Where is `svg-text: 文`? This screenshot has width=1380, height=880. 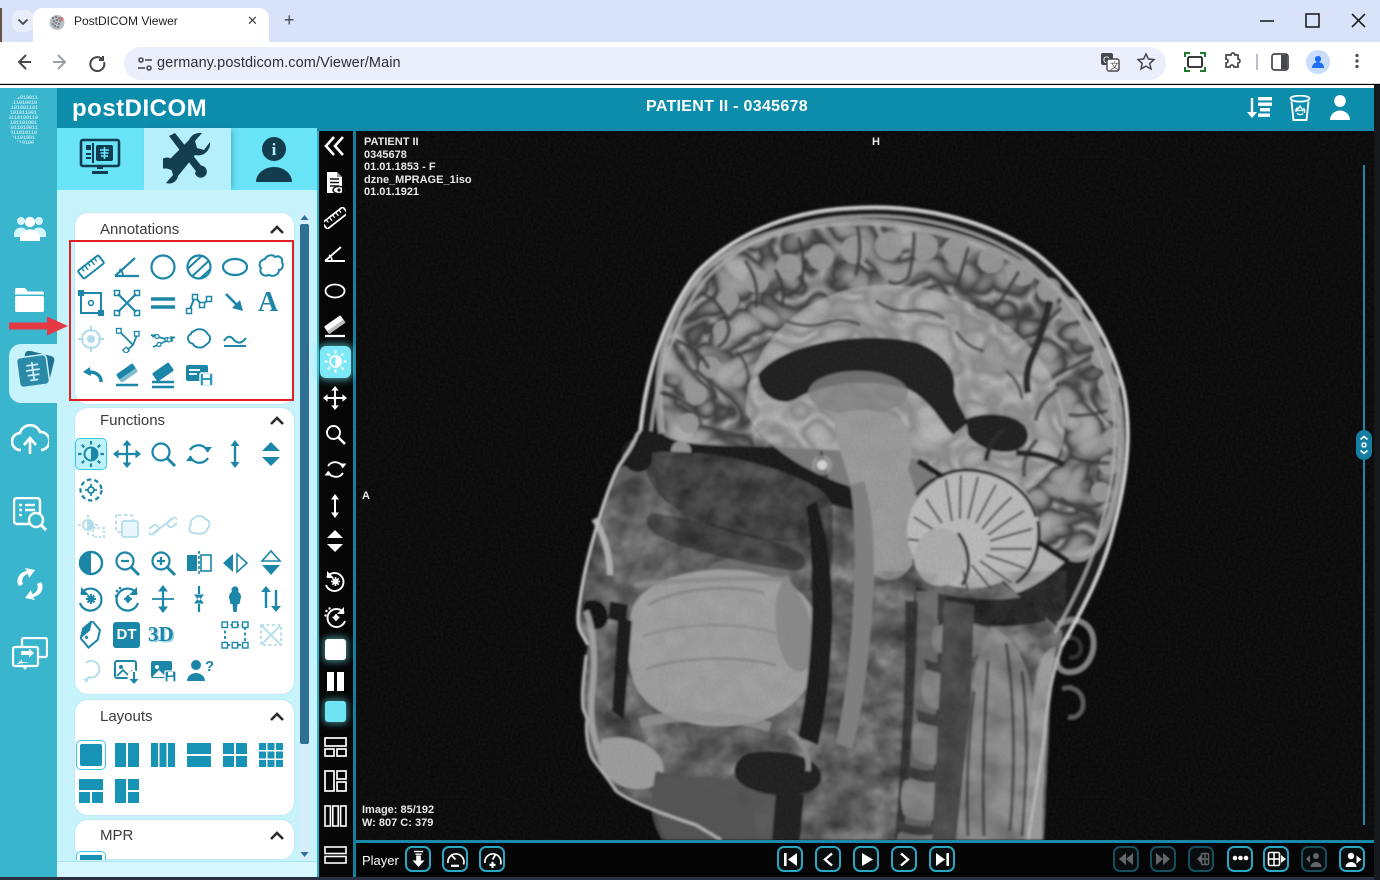 svg-text: 文 is located at coordinates (1114, 65).